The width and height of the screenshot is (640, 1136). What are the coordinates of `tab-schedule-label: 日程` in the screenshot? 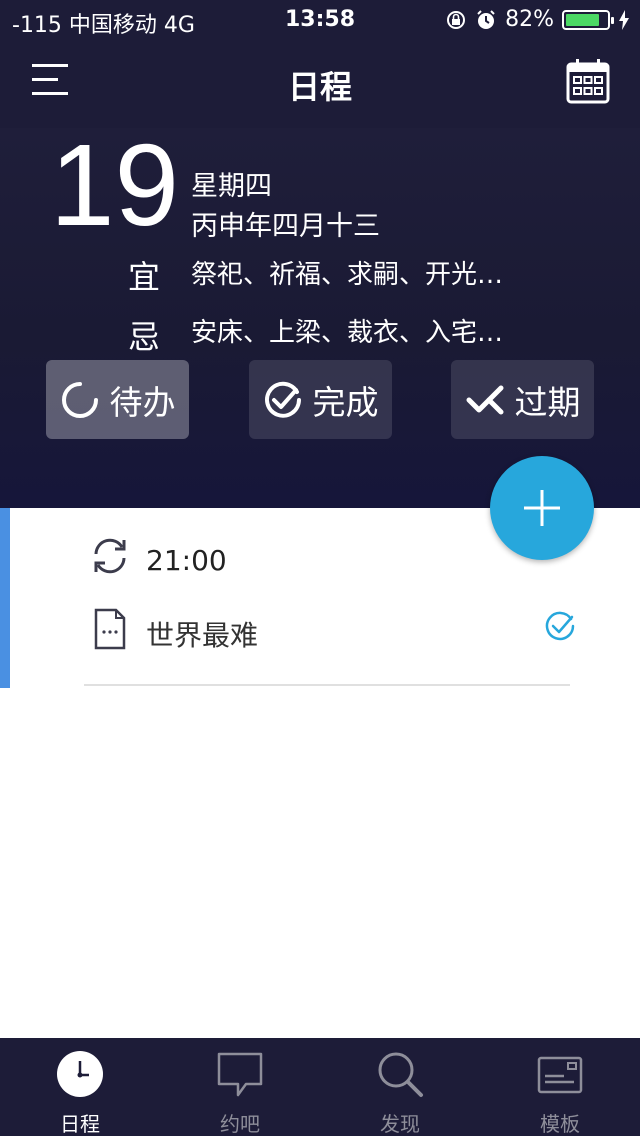 It's located at (80, 1124).